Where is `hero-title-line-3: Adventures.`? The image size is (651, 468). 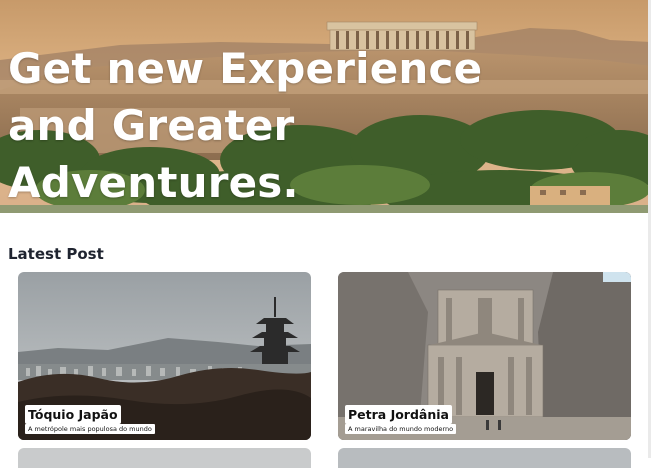 hero-title-line-3: Adventures. is located at coordinates (153, 182).